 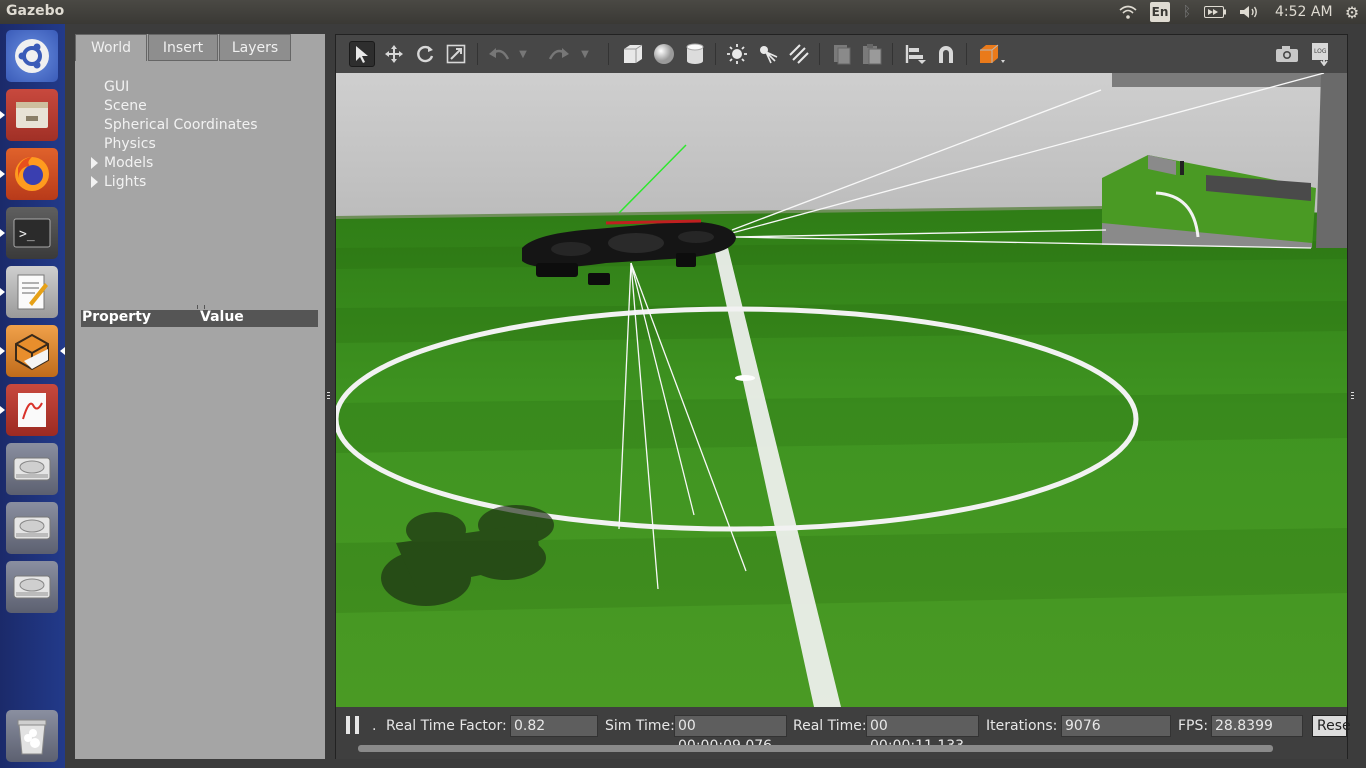 I want to click on sim-time-label: Sim Time:, so click(x=640, y=726).